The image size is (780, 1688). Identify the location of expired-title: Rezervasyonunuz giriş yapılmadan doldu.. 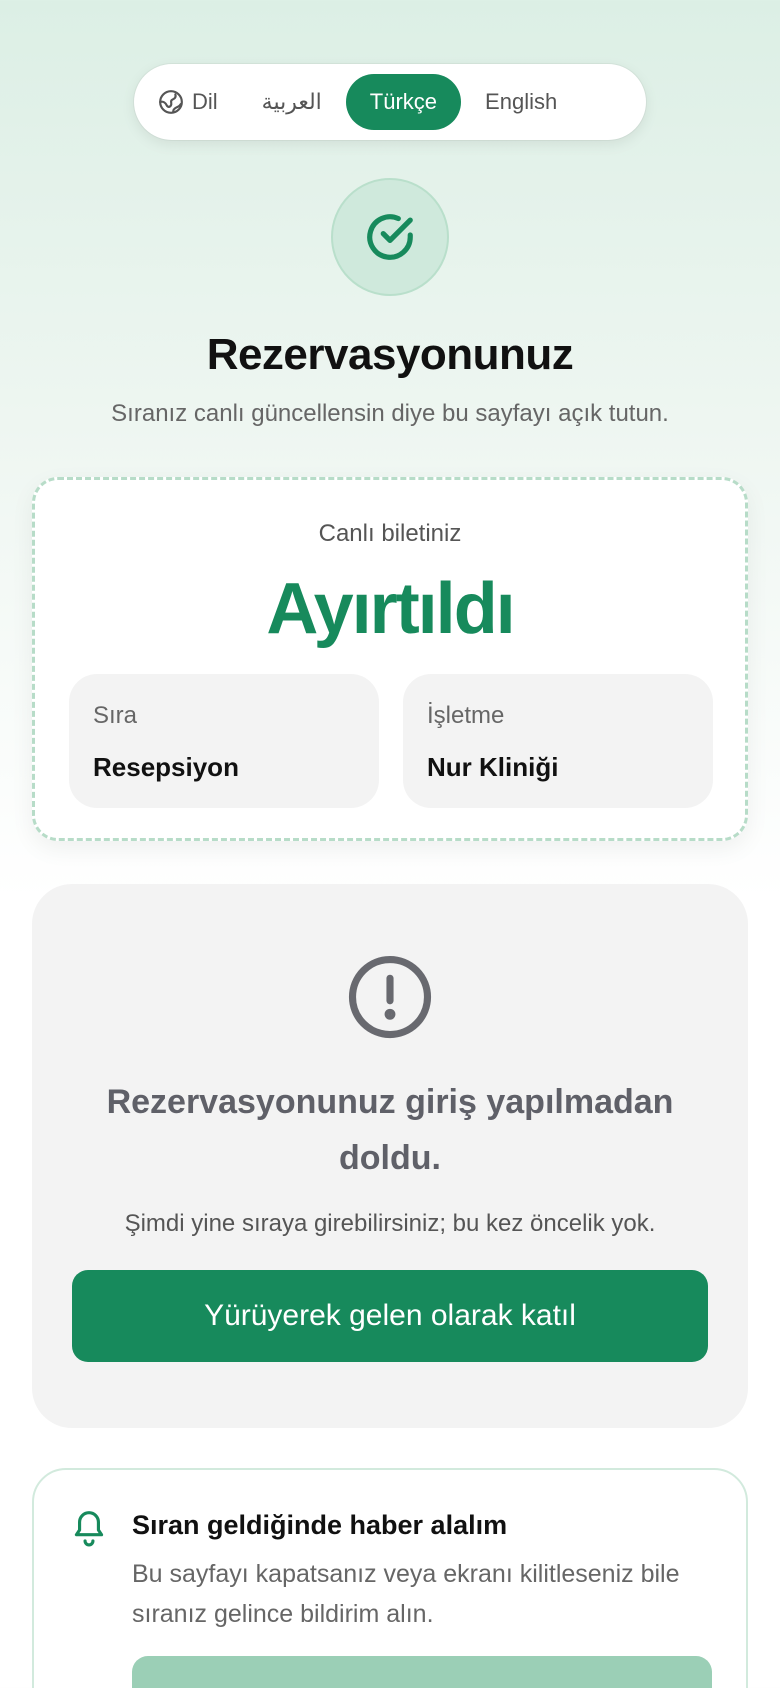
(390, 1130).